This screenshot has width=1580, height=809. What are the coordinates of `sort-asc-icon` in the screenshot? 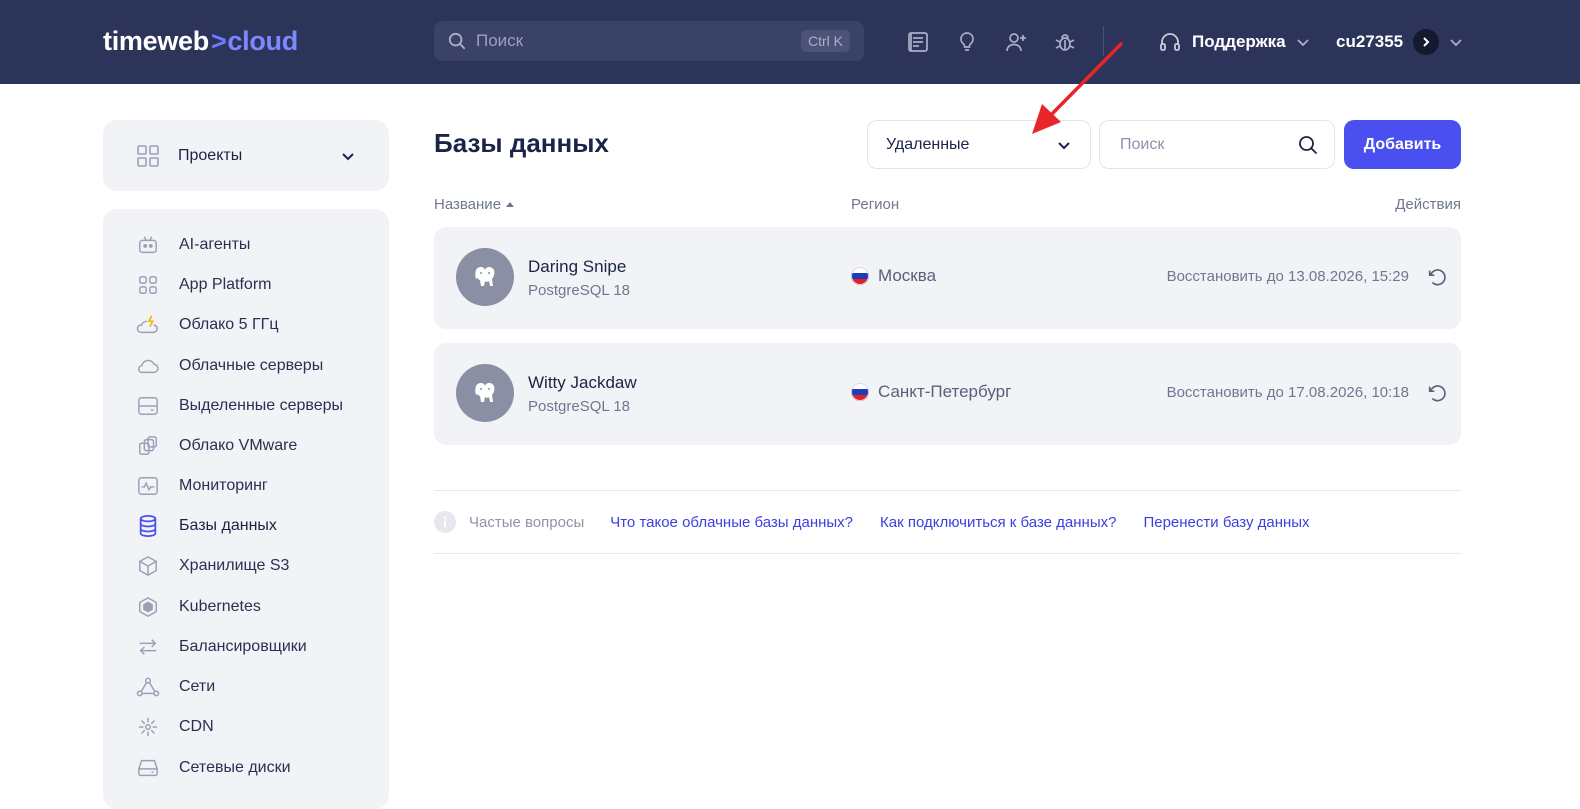 It's located at (510, 205).